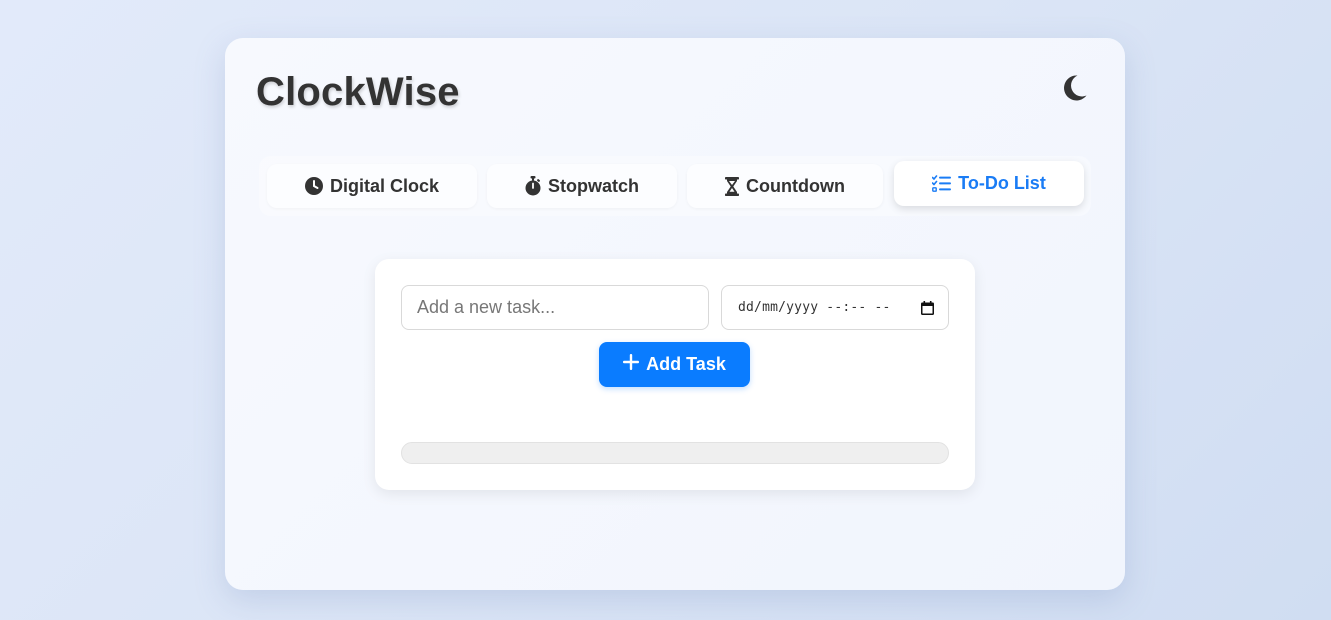 The height and width of the screenshot is (620, 1331). I want to click on theme-toggle-button, so click(1075, 90).